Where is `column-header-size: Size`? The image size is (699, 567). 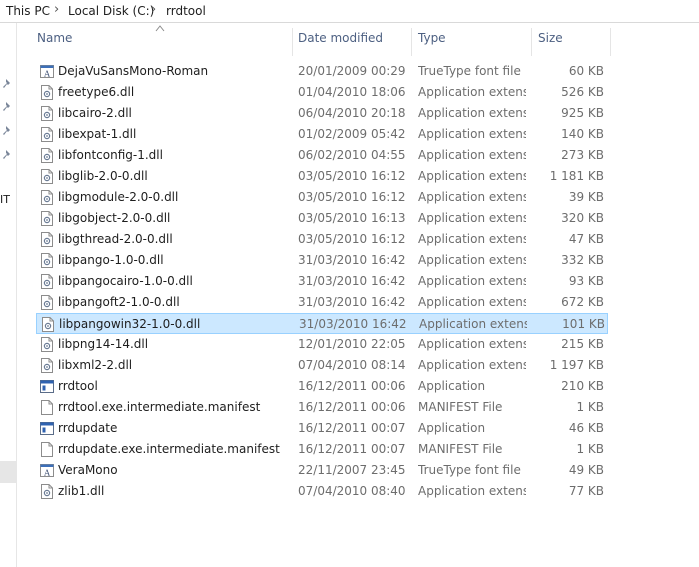 column-header-size: Size is located at coordinates (550, 43).